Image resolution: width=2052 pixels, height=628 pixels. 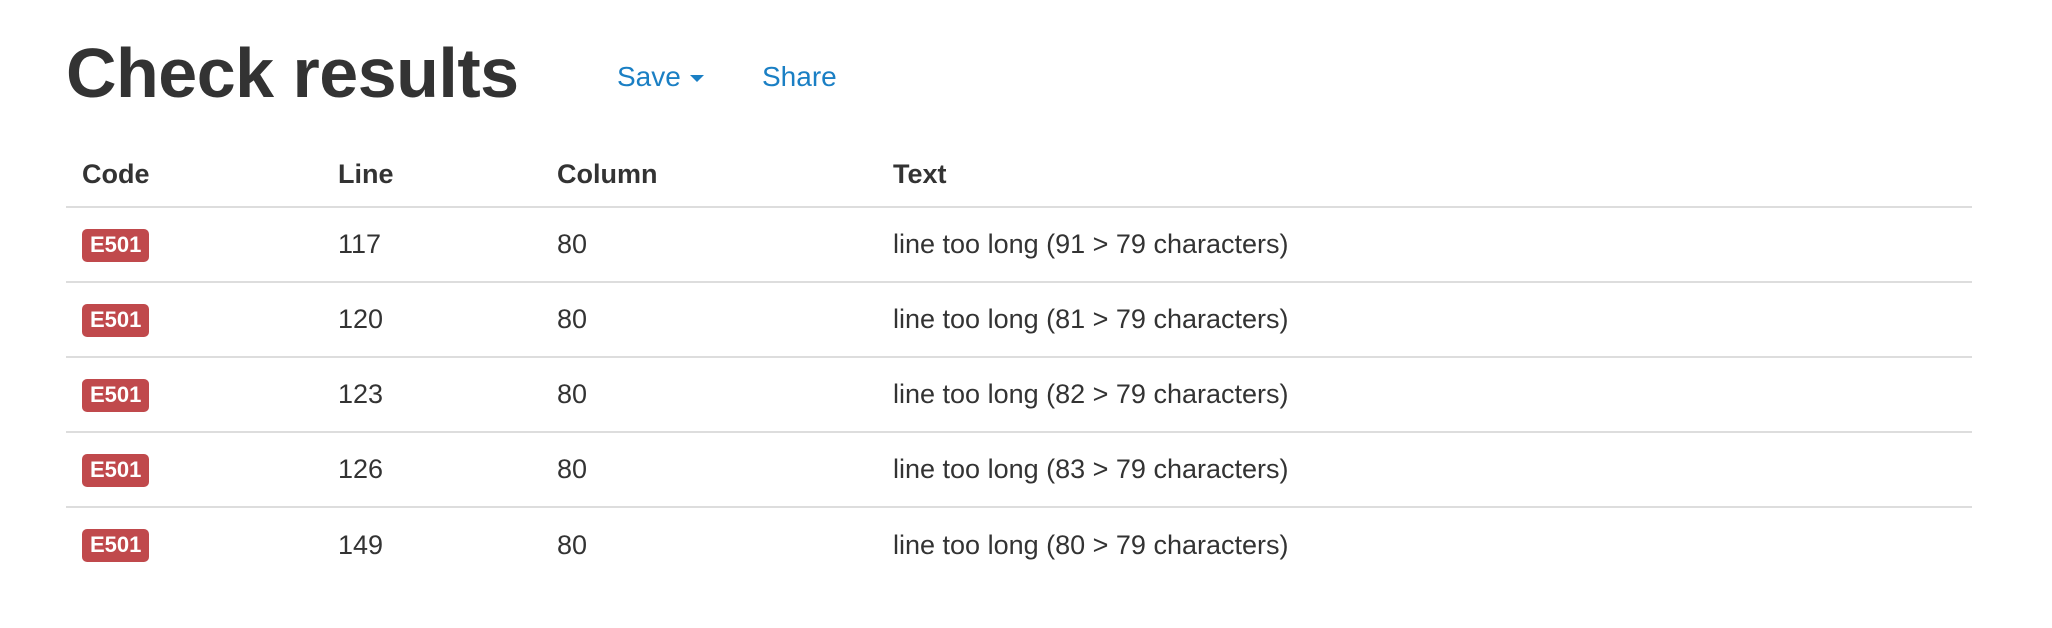 What do you see at coordinates (361, 544) in the screenshot?
I see `line-cell: 149` at bounding box center [361, 544].